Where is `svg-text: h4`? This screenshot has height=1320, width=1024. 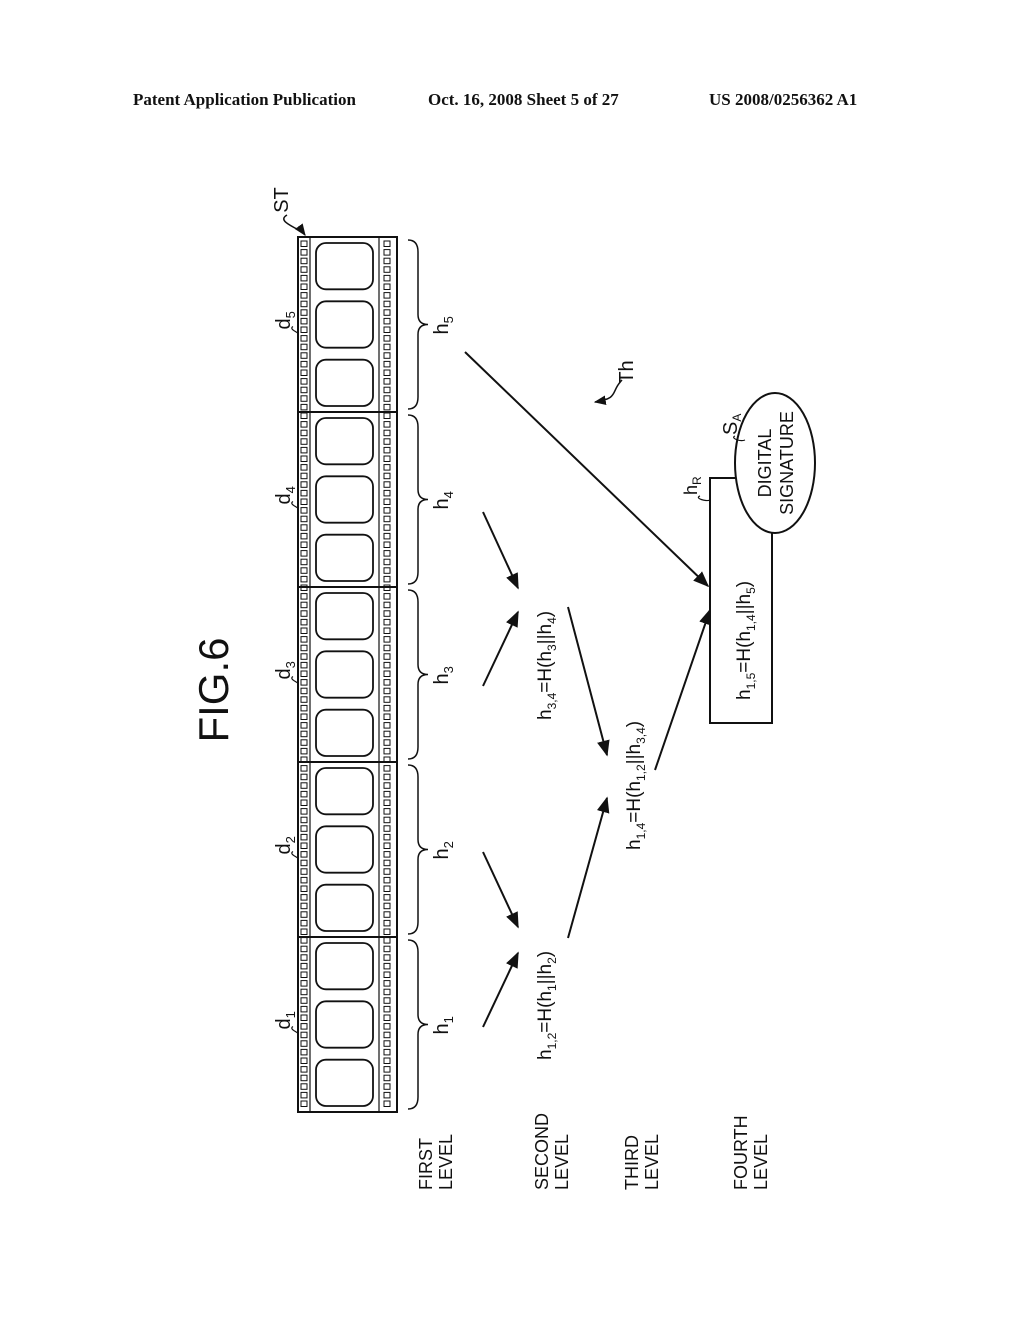 svg-text: h4 is located at coordinates (443, 500).